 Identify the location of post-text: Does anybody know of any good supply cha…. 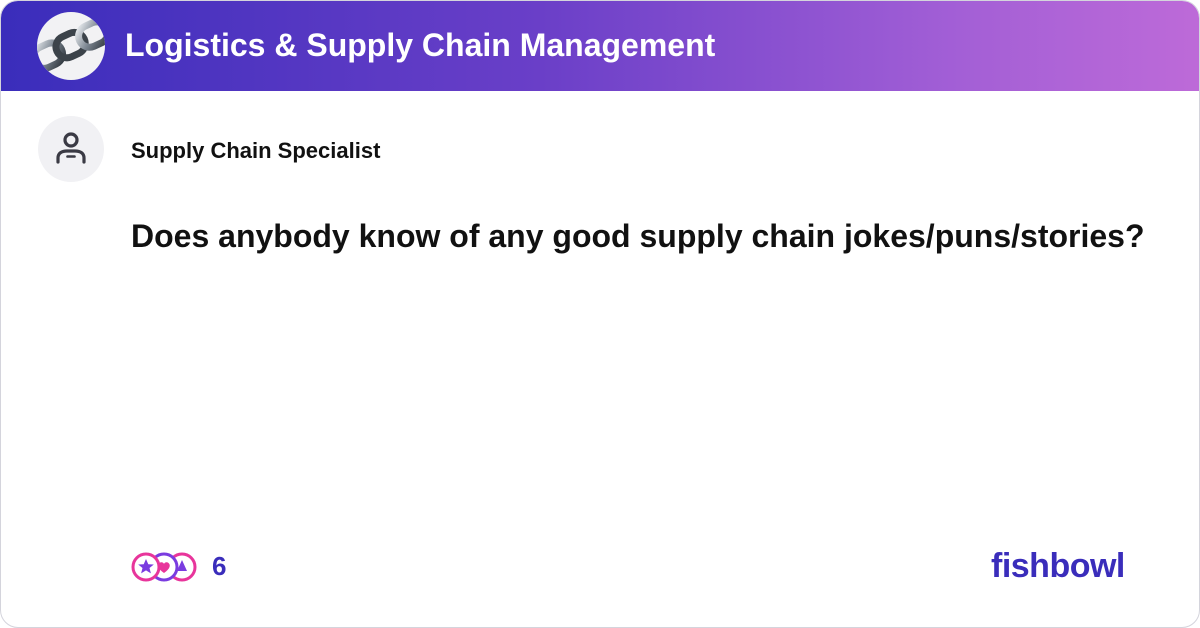
(638, 236).